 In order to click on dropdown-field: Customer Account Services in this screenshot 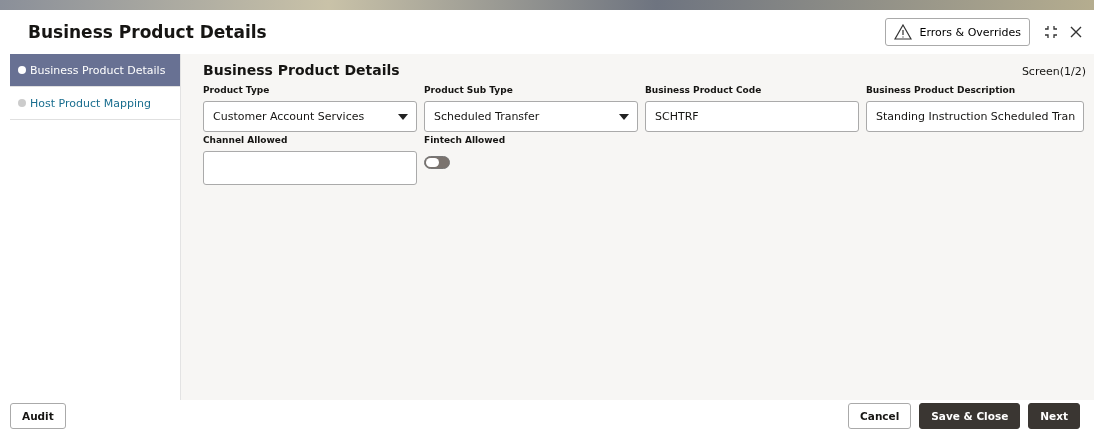, I will do `click(310, 116)`.